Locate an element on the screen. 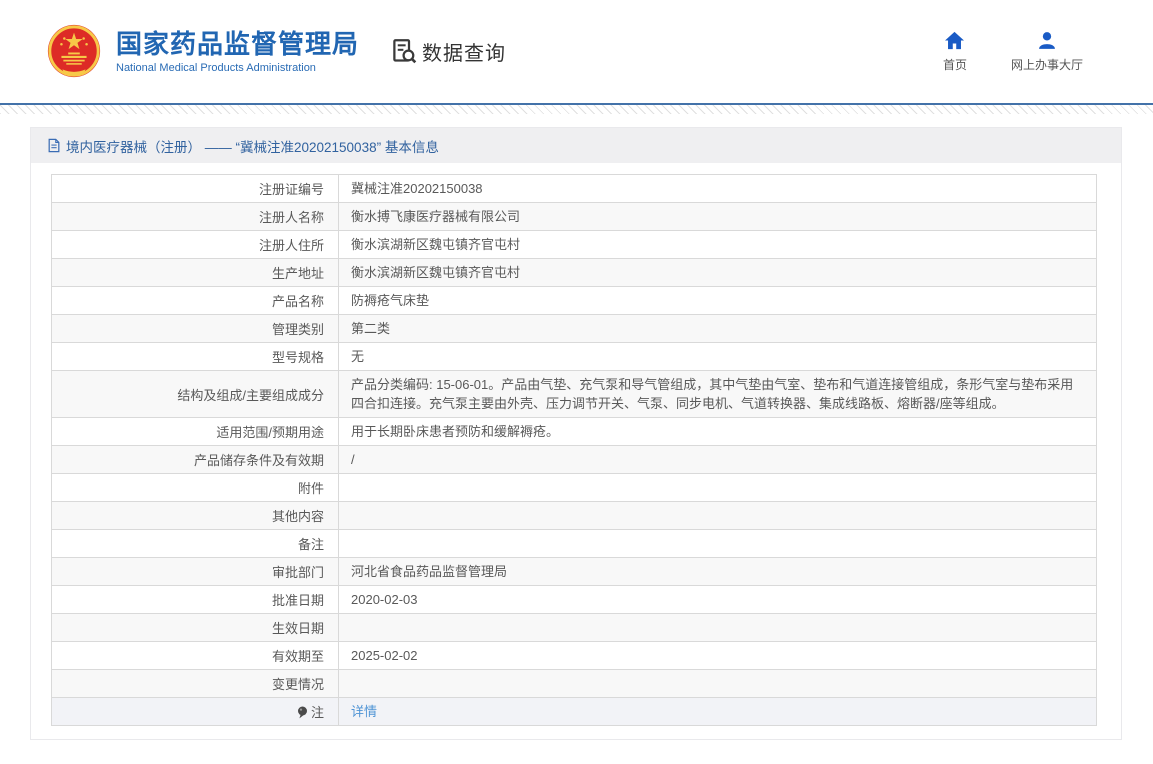 The image size is (1153, 764). table-row: 批准日期 2020-02-03 is located at coordinates (574, 599).